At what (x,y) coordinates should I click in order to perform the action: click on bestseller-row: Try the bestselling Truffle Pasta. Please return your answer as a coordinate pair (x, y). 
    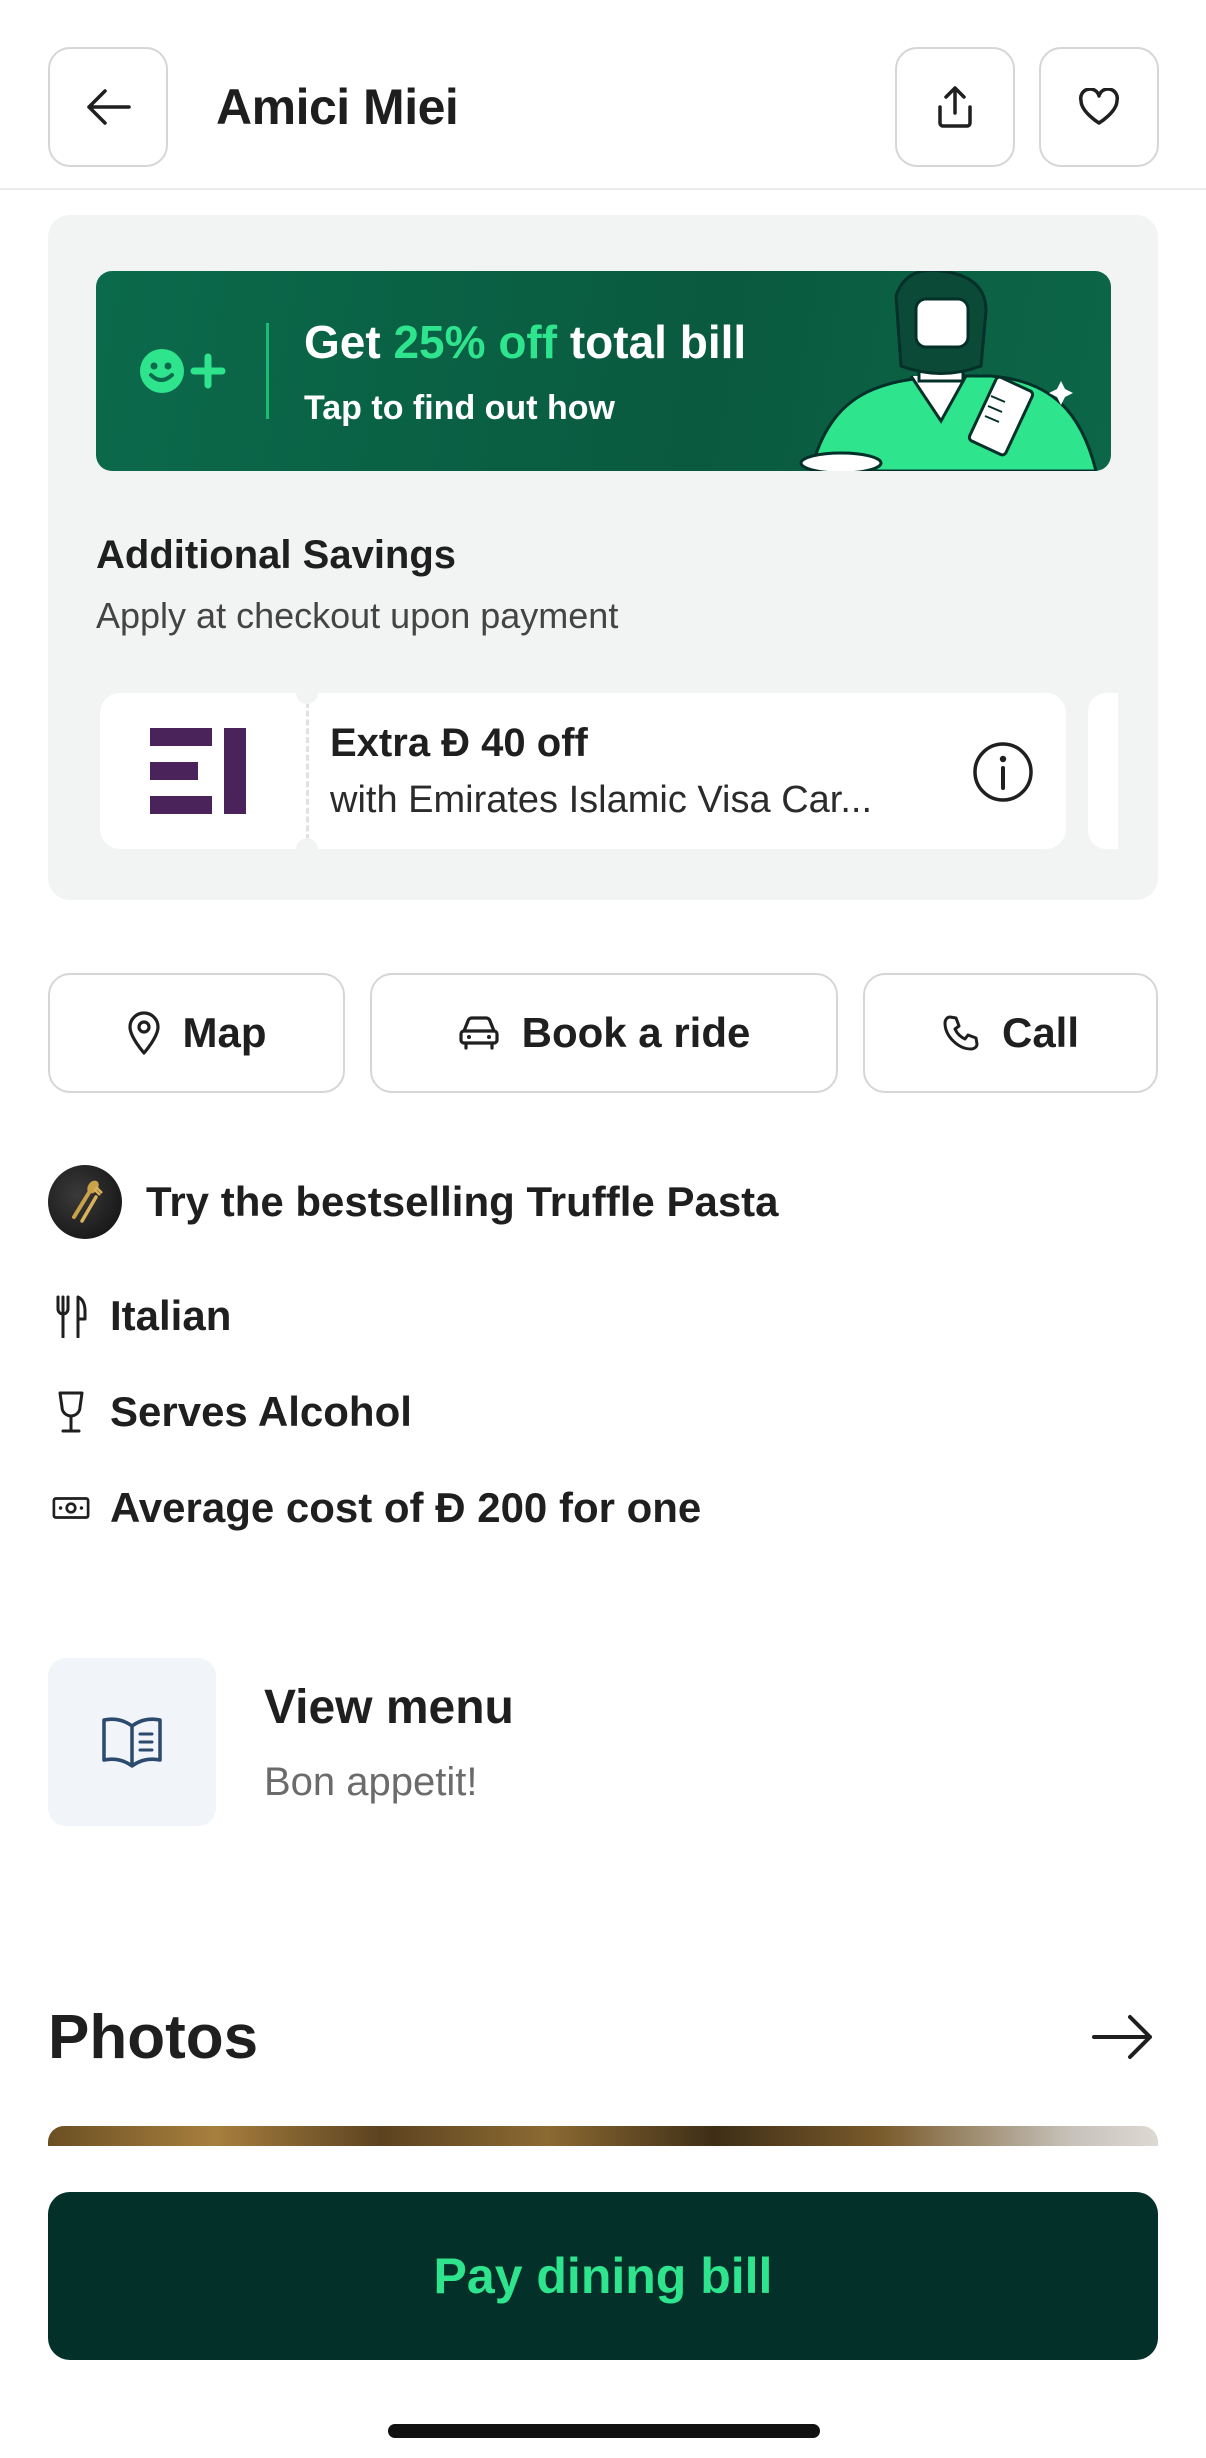
    Looking at the image, I should click on (413, 1202).